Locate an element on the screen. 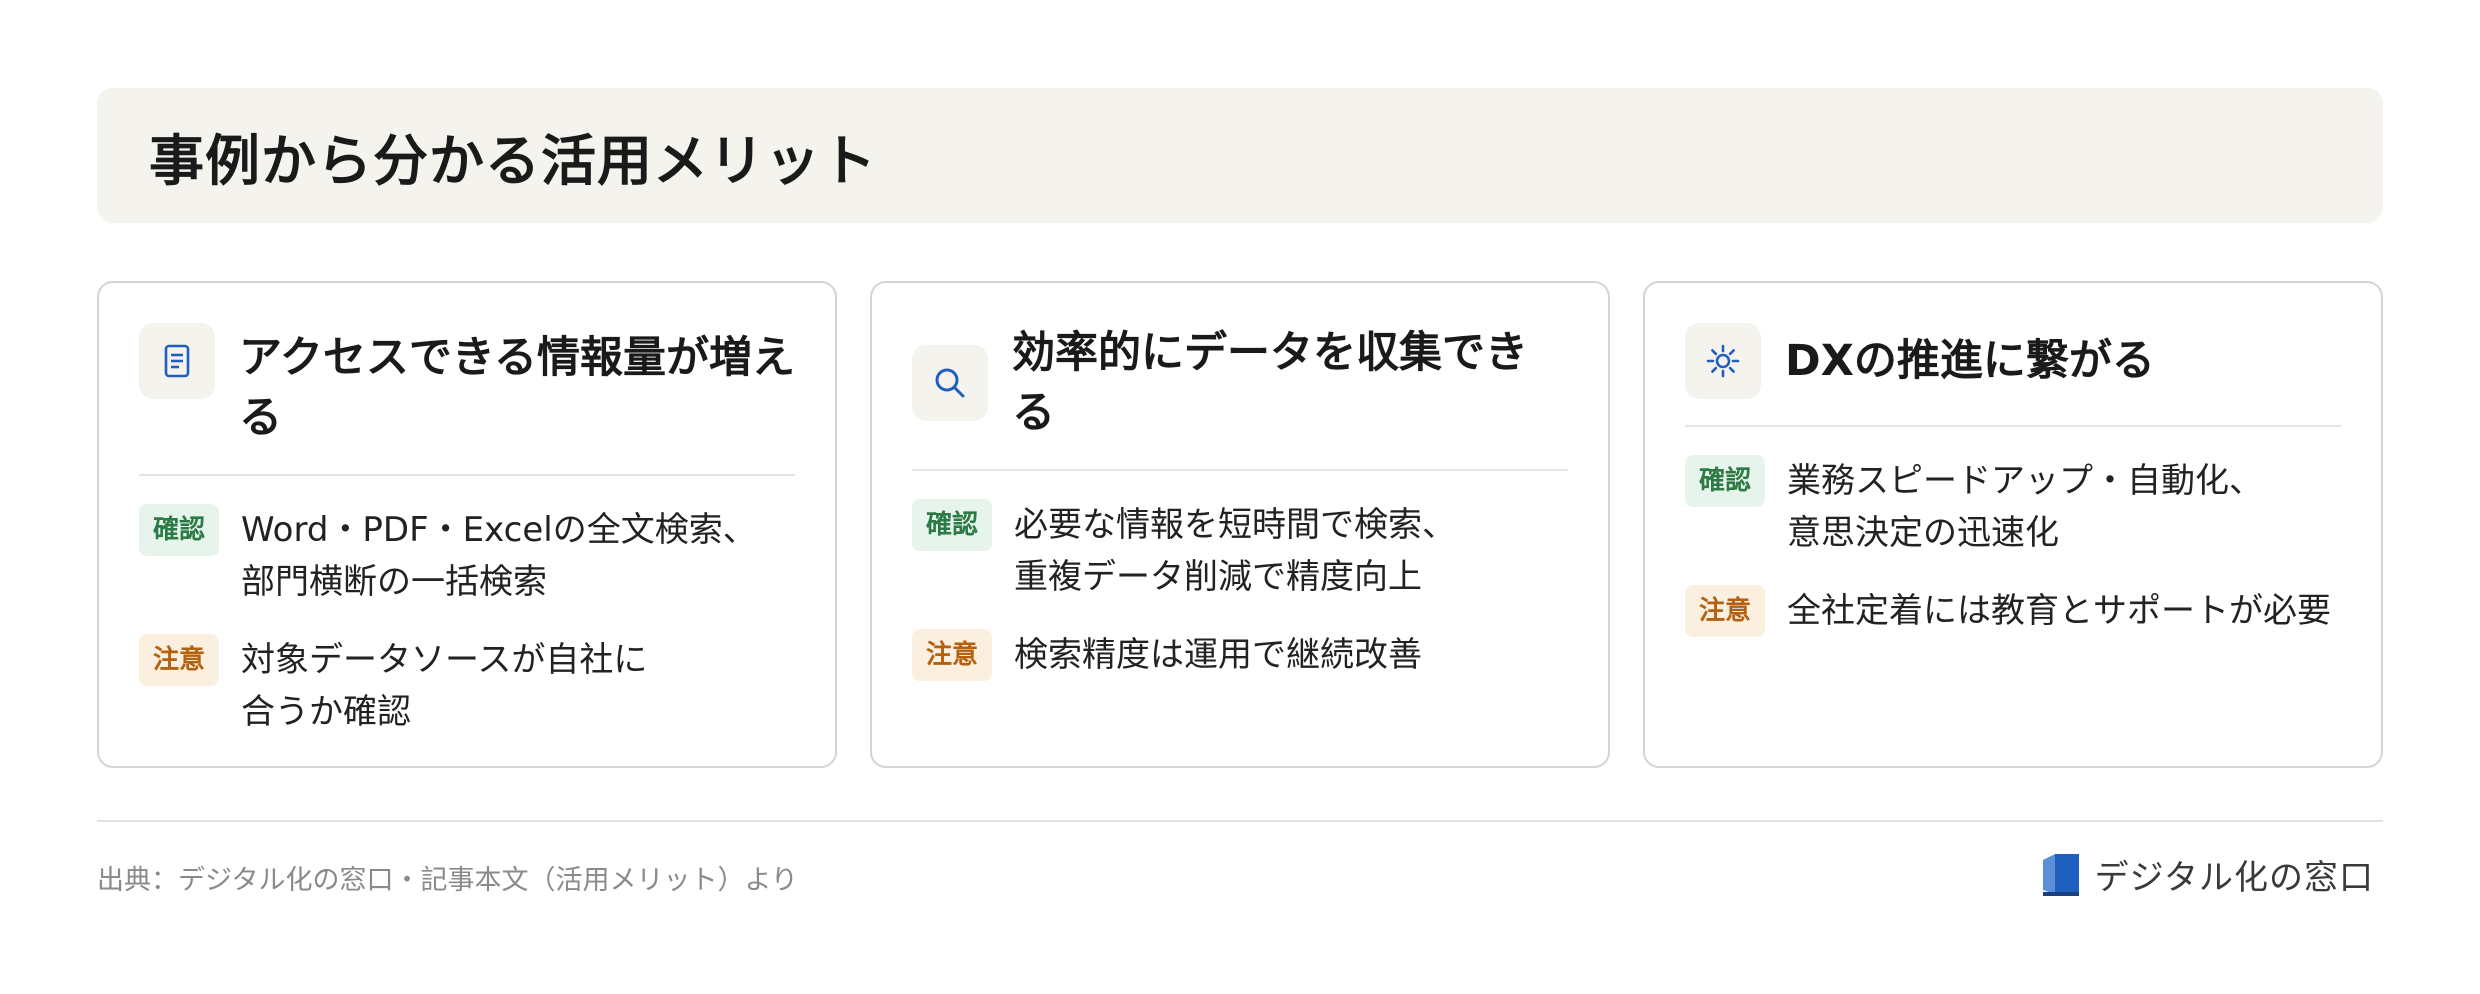 Image resolution: width=2480 pixels, height=994 pixels. brand-name: デジタル化の窓口 is located at coordinates (2234, 878).